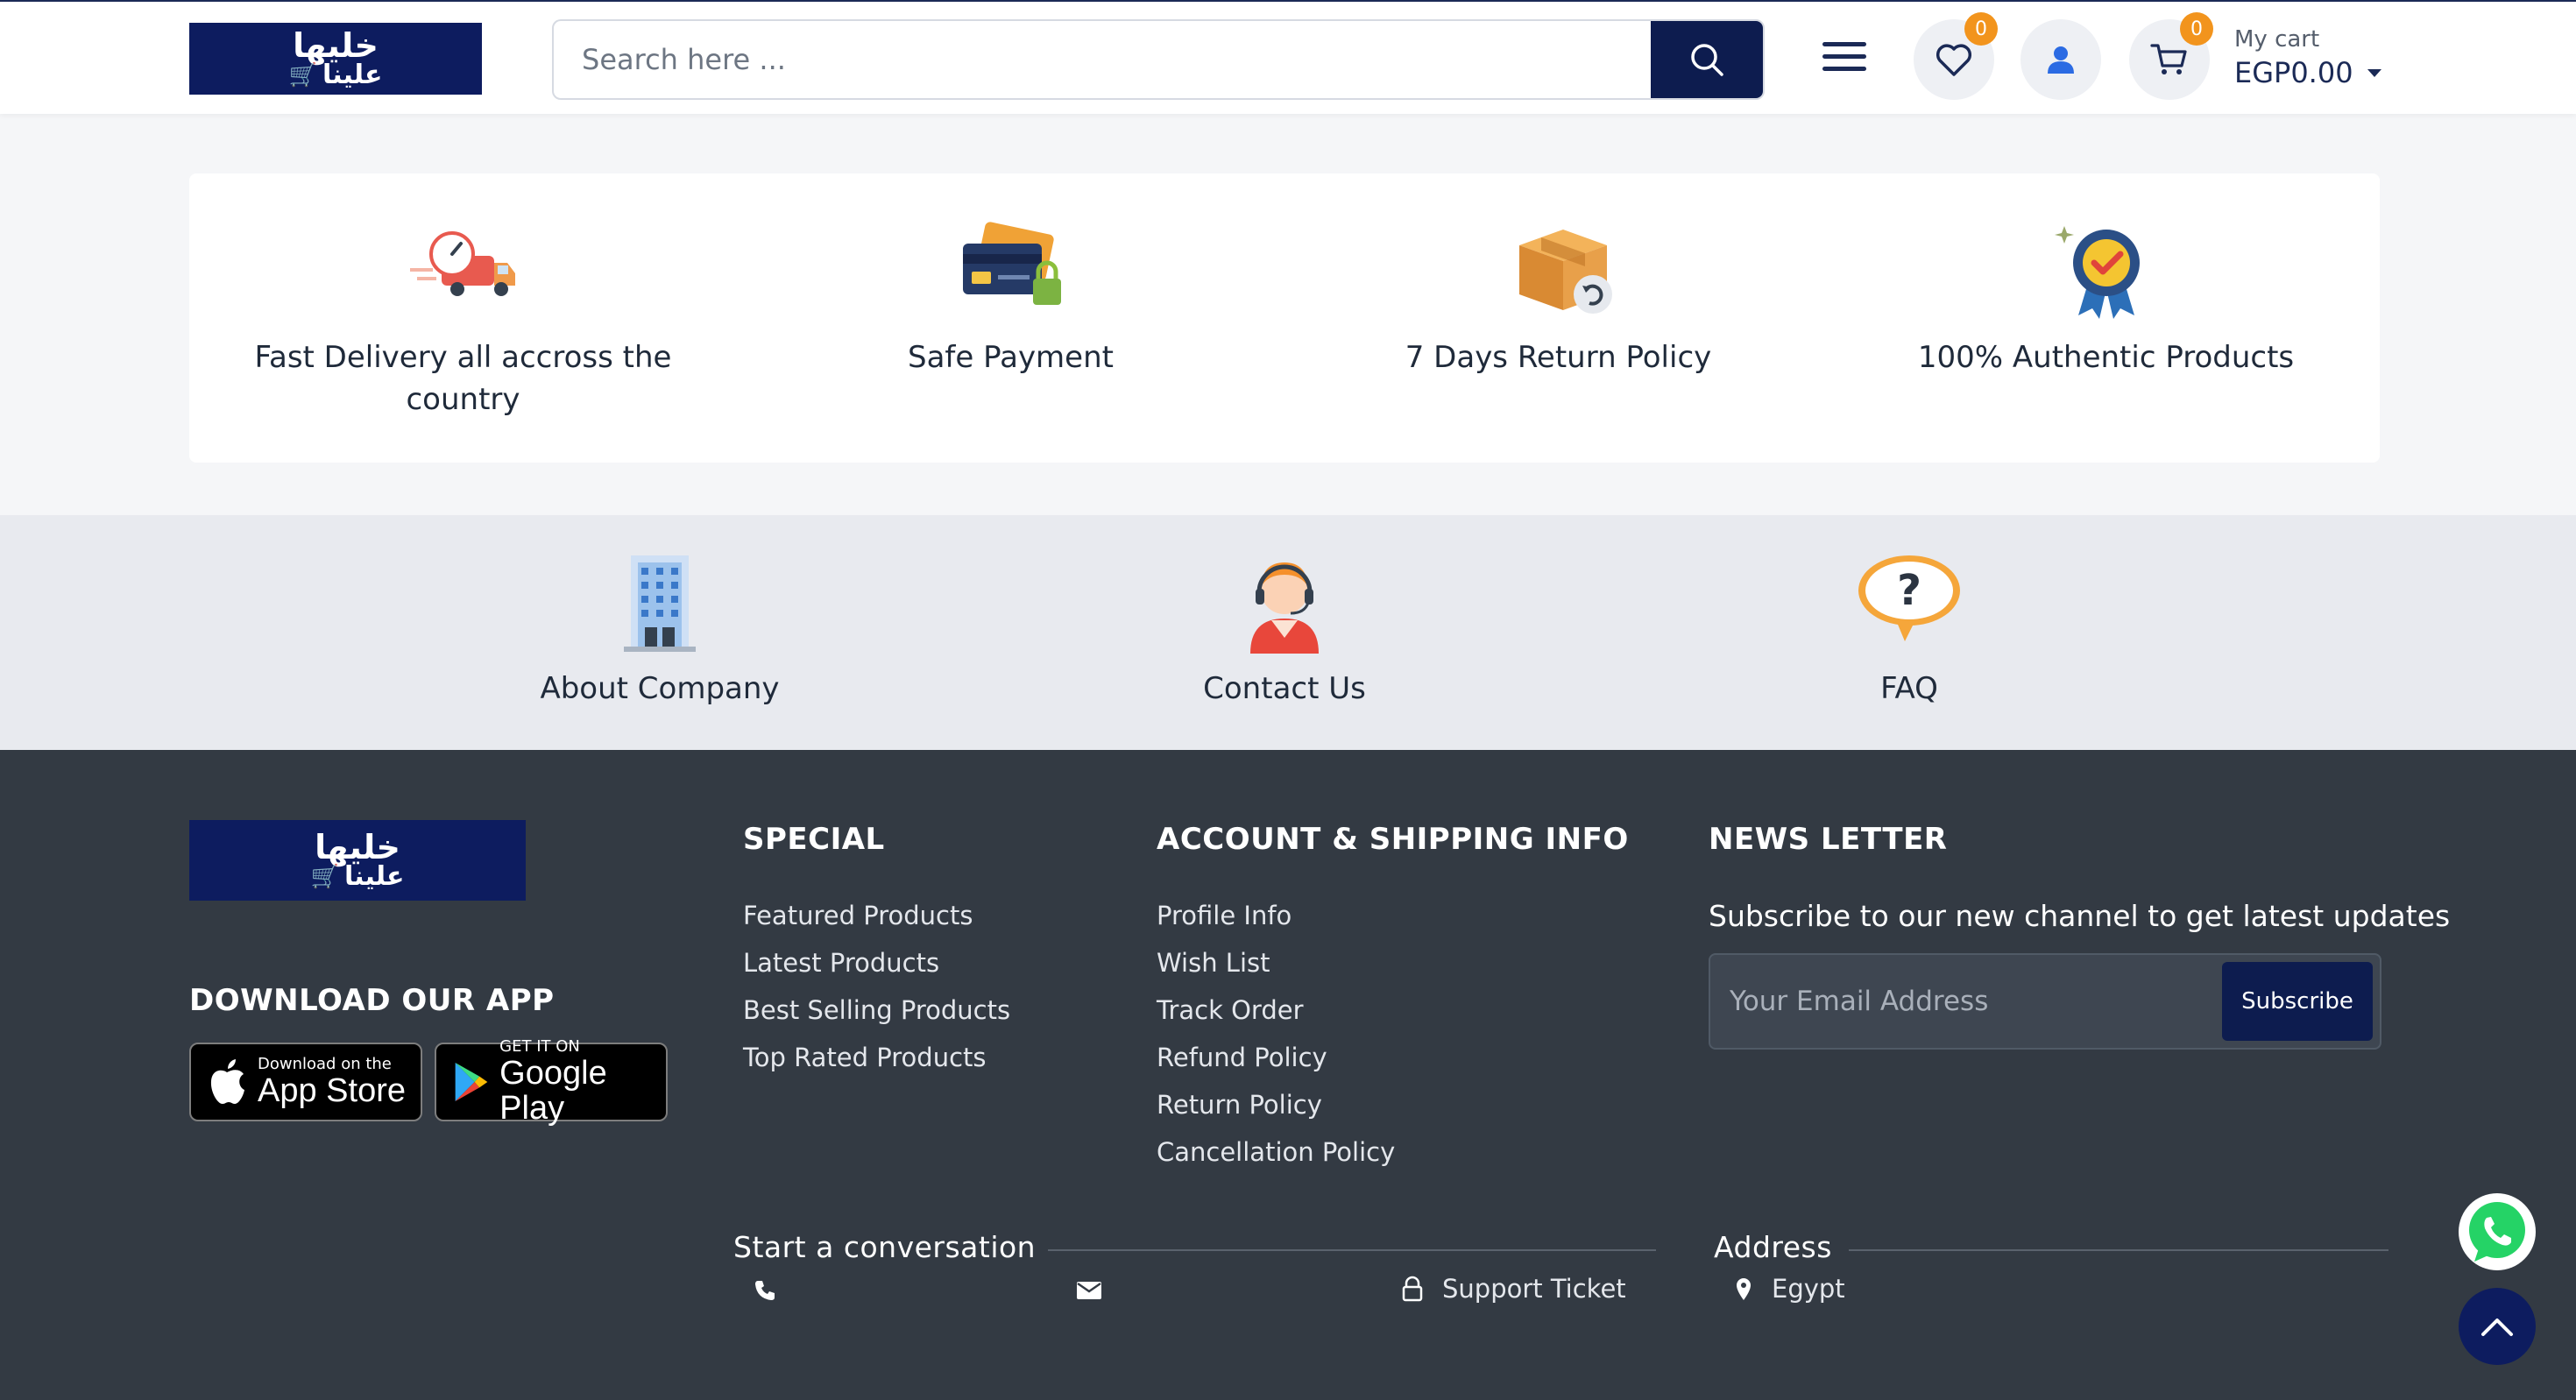  Describe the element at coordinates (227, 1081) in the screenshot. I see `apple-icon` at that location.